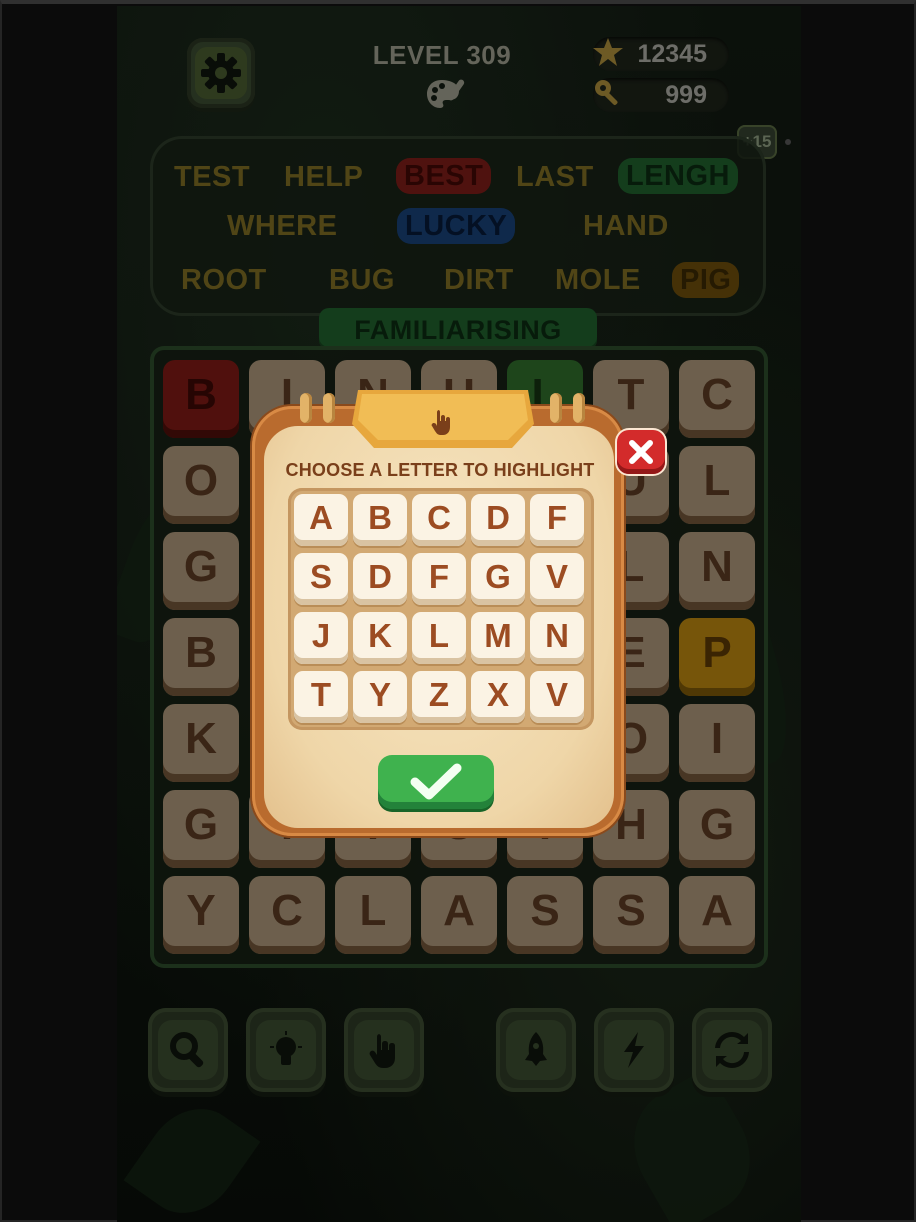 Image resolution: width=916 pixels, height=1222 pixels. I want to click on lightbulb-icon, so click(286, 1048).